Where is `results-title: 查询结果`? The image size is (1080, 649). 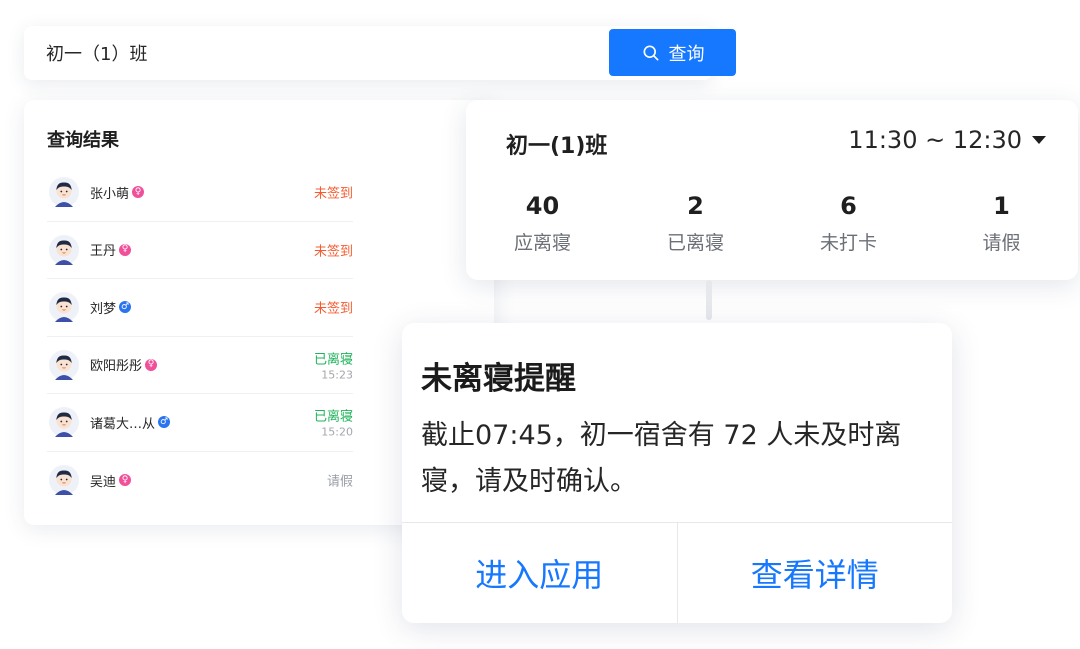 results-title: 查询结果 is located at coordinates (83, 140).